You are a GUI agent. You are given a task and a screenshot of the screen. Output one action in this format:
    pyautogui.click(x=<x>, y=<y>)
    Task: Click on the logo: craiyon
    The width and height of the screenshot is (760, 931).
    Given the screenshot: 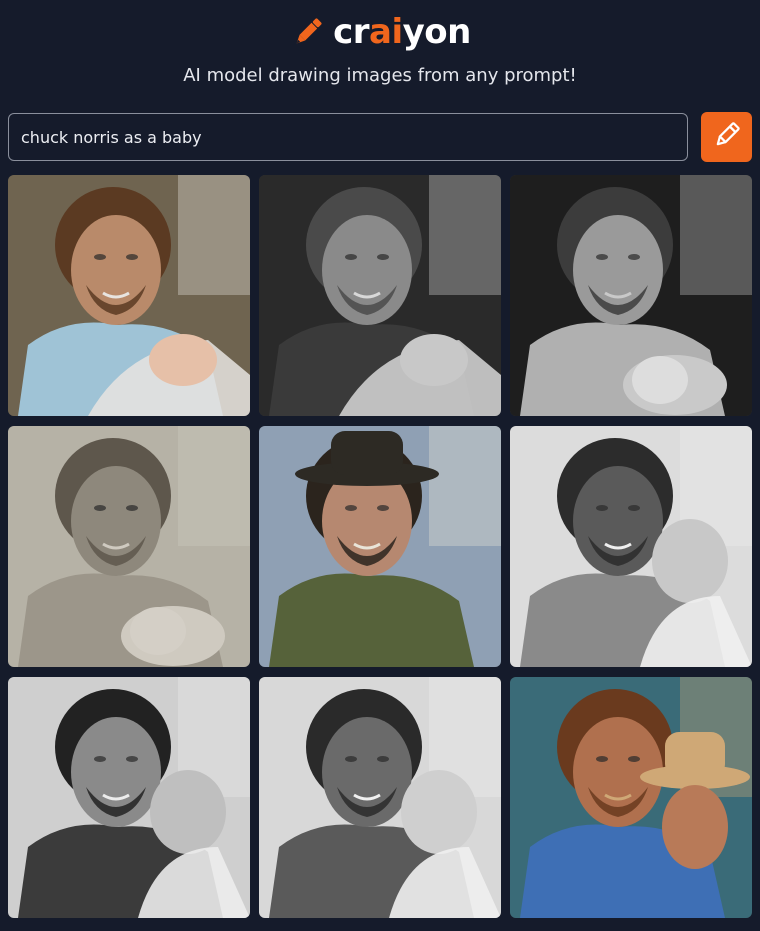 What is the action you would take?
    pyautogui.click(x=380, y=32)
    